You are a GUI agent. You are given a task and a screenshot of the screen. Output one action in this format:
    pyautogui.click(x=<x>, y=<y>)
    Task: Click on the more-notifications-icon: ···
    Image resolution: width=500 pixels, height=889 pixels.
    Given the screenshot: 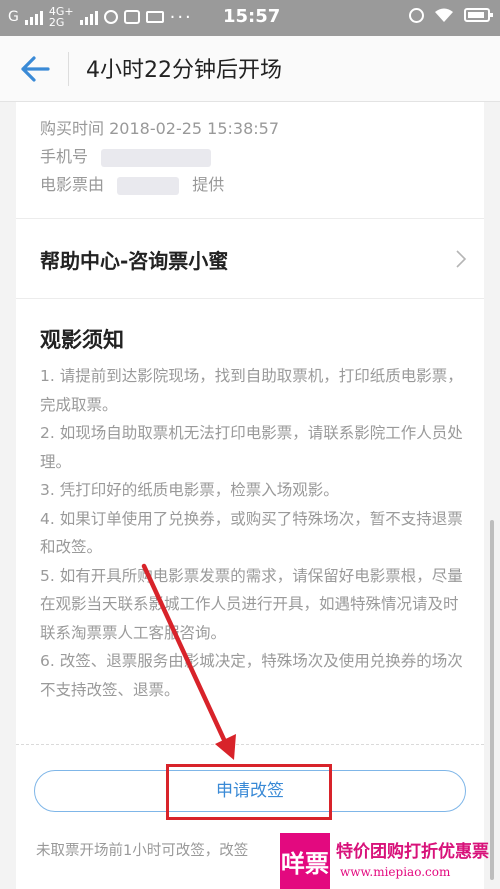 What is the action you would take?
    pyautogui.click(x=181, y=17)
    